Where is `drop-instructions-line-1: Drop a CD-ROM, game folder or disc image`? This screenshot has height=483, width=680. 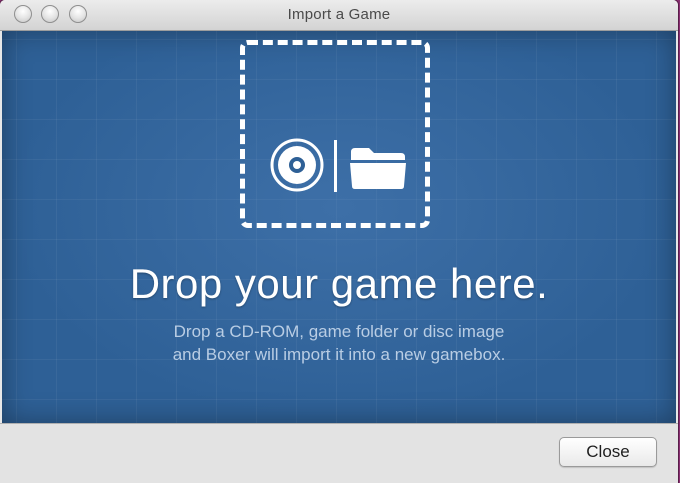
drop-instructions-line-1: Drop a CD-ROM, game folder or disc image is located at coordinates (339, 331).